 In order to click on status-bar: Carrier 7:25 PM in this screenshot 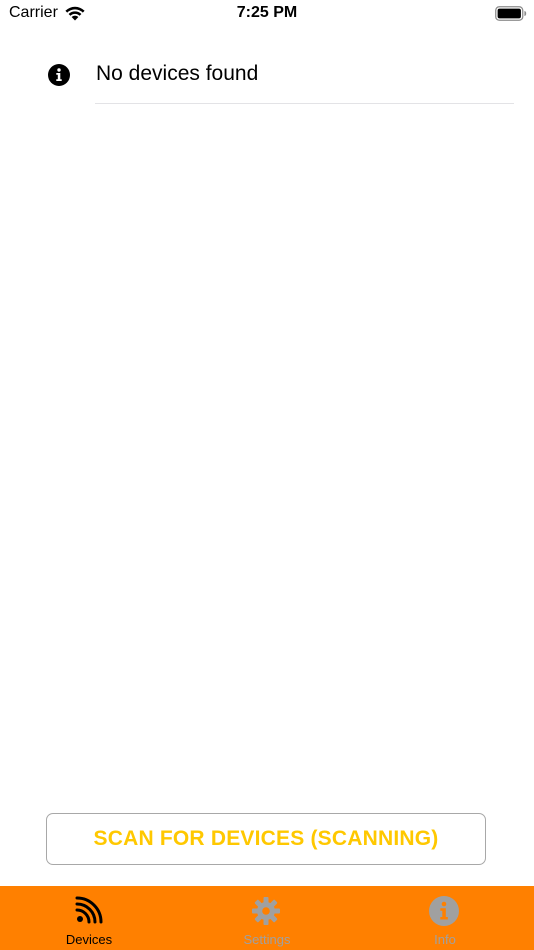, I will do `click(267, 14)`.